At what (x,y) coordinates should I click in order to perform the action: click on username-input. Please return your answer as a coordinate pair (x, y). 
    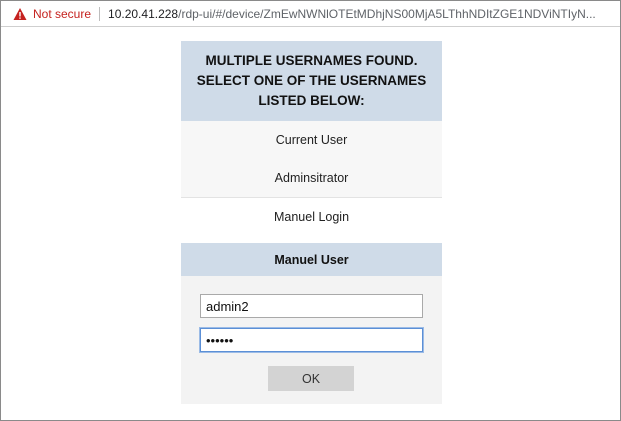
    Looking at the image, I should click on (311, 306).